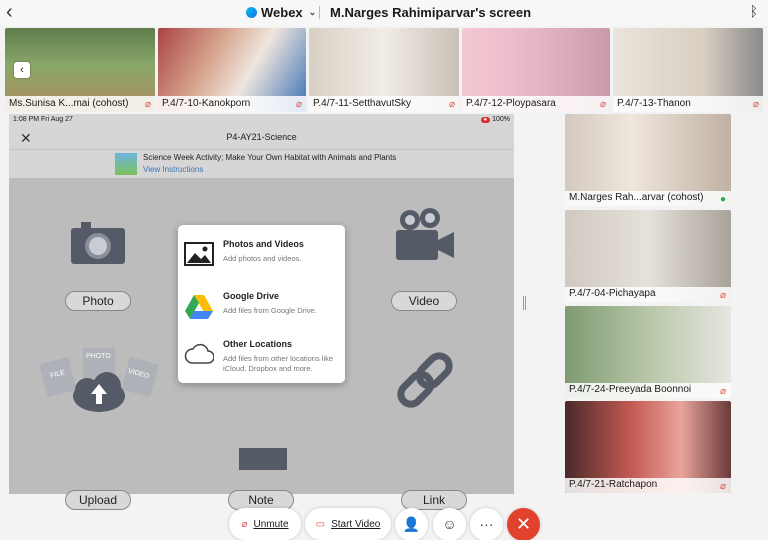 Image resolution: width=768 pixels, height=540 pixels. I want to click on participant-name: M.Narges Rah...arvar (cohost) ●, so click(648, 198).